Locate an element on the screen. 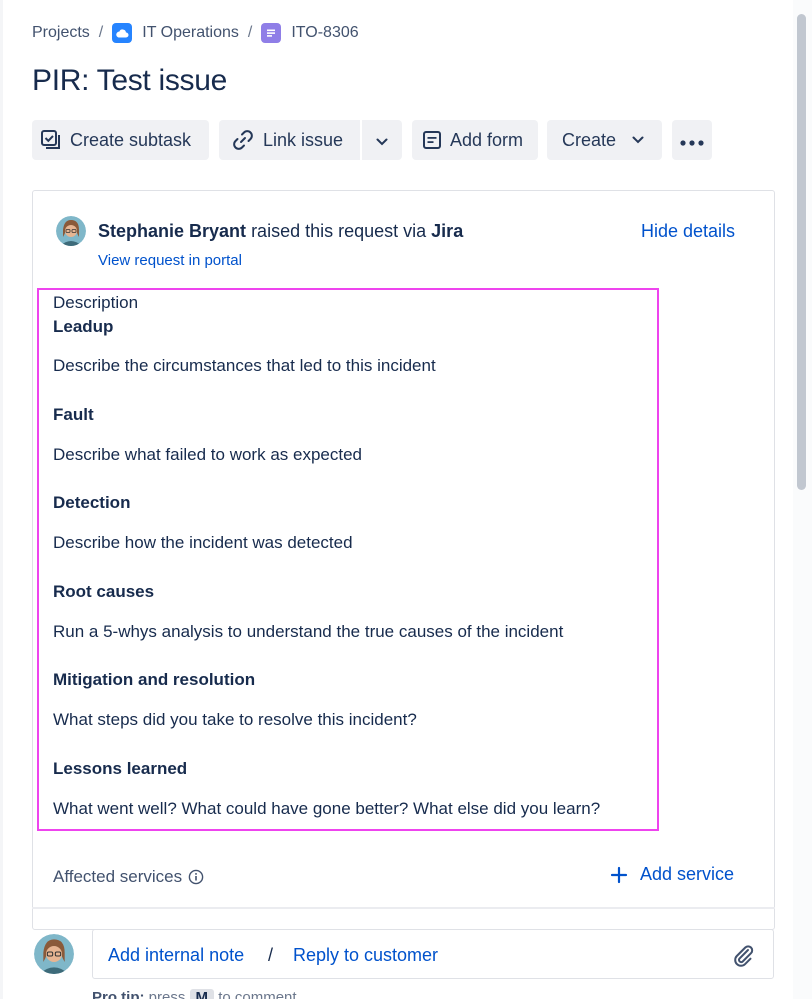 This screenshot has width=812, height=999. scrollbar-thumb is located at coordinates (801, 252).